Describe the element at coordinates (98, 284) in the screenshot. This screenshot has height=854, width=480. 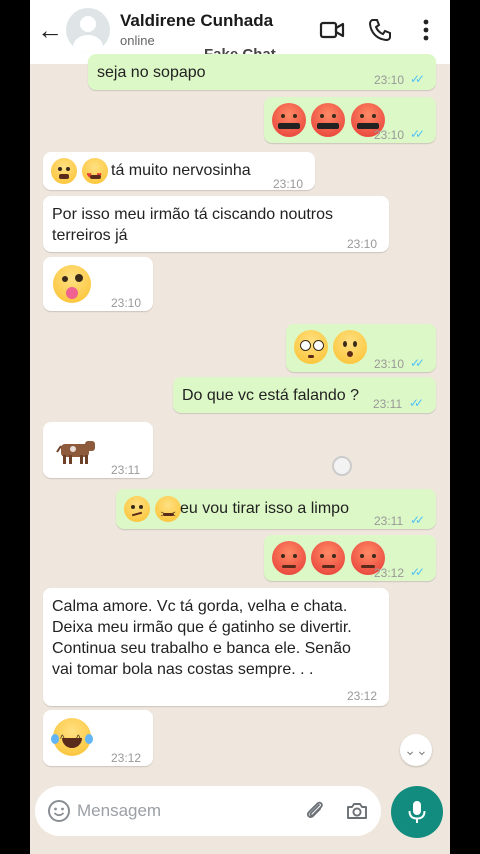
I see `message-bubble-incoming: 23:10` at that location.